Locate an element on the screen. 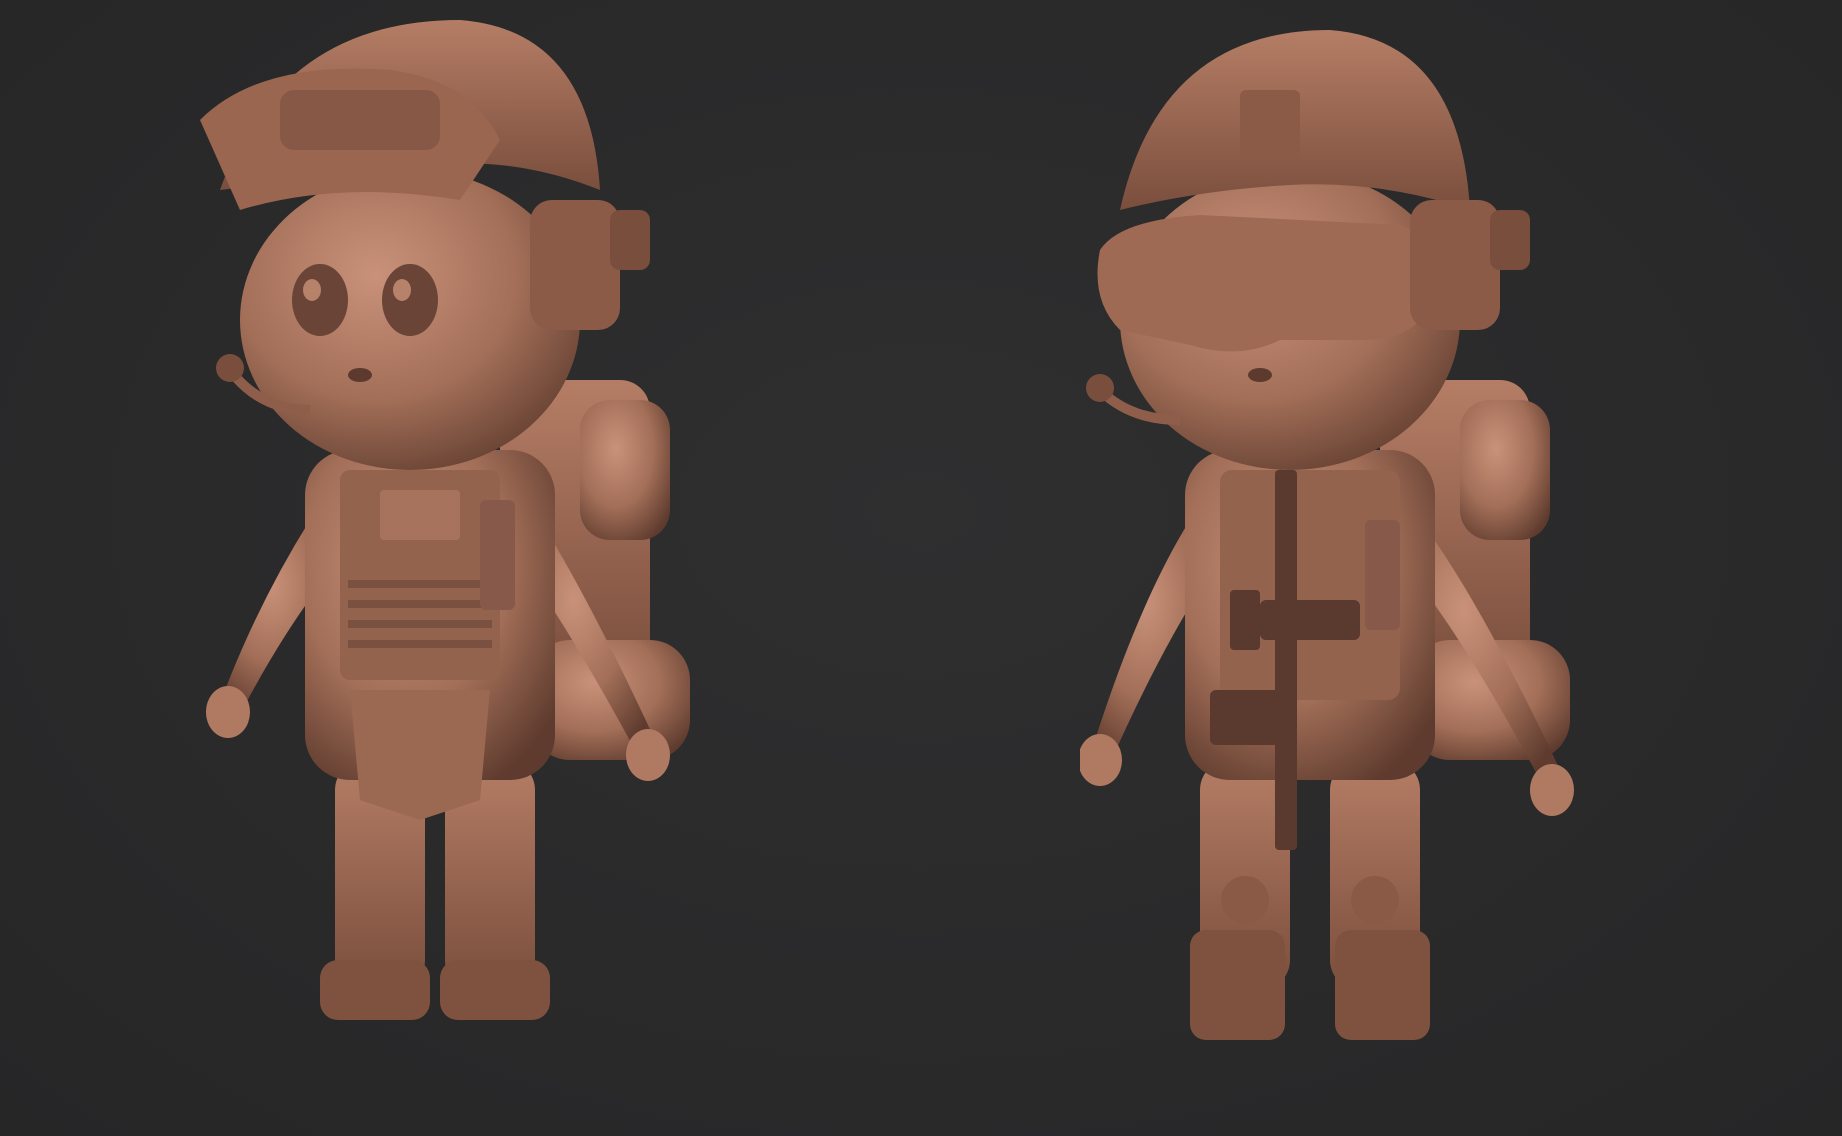  torso-vest is located at coordinates (430, 635).